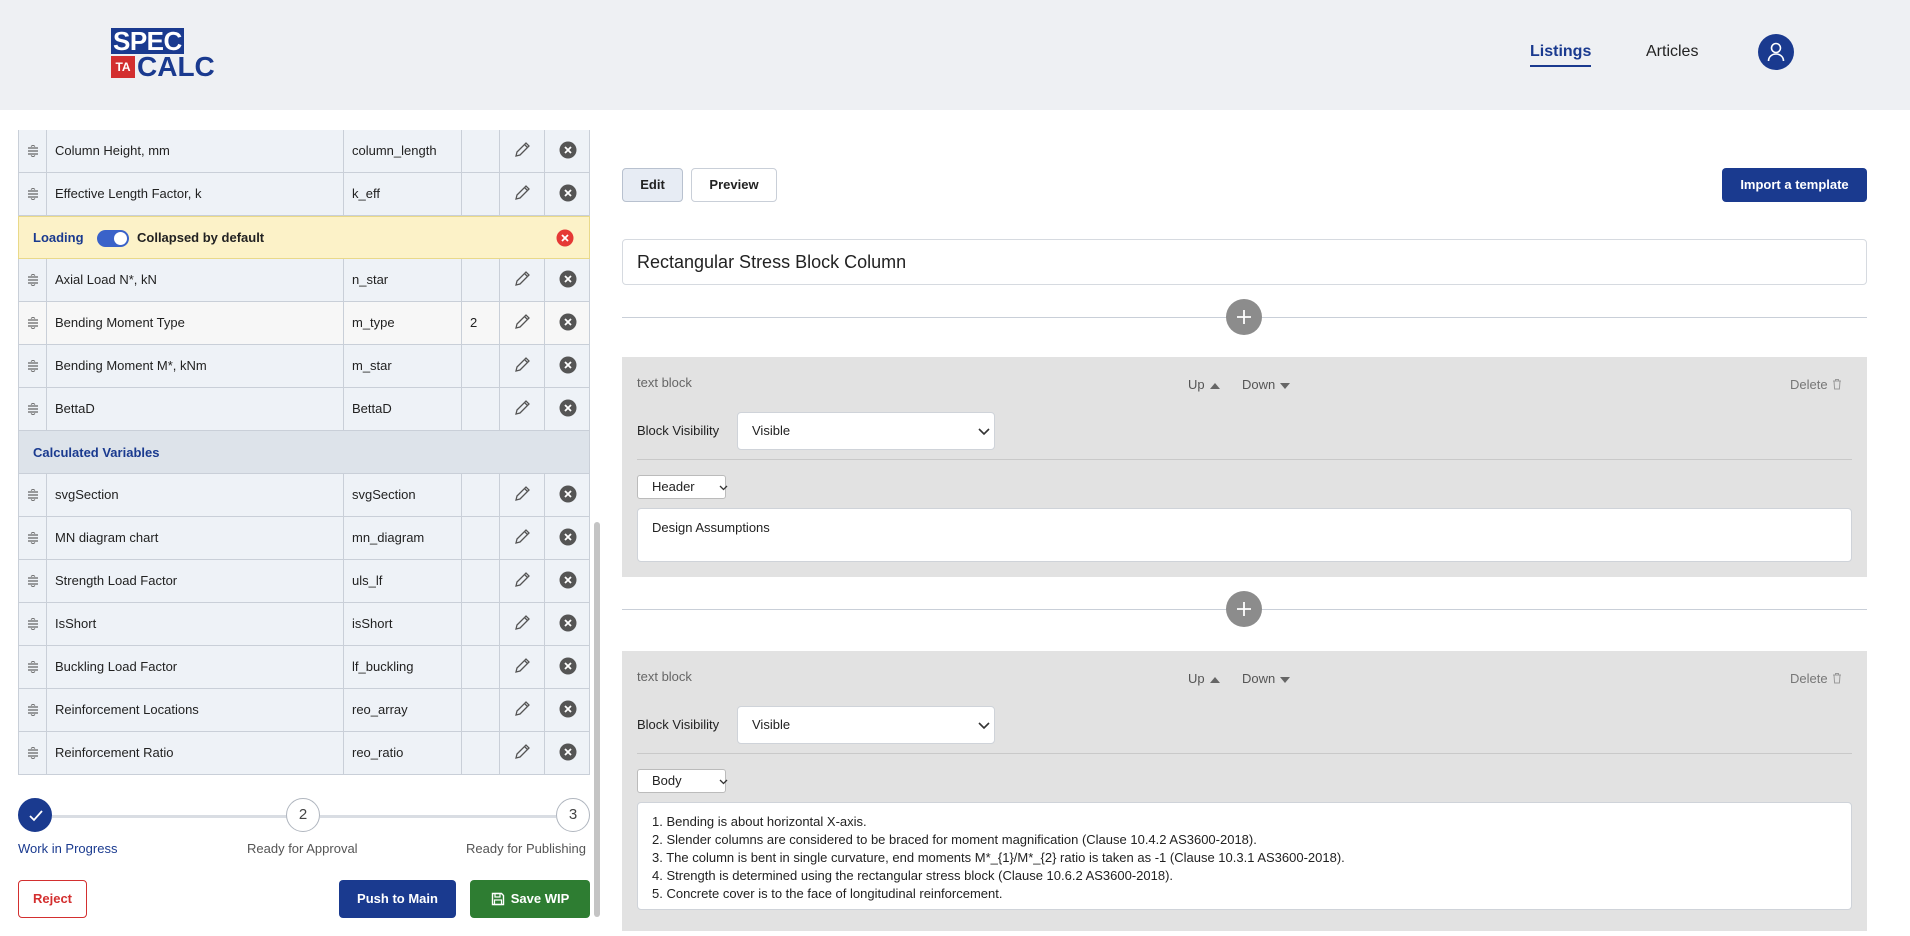 This screenshot has width=1910, height=936. I want to click on variable-row: Bending Moment Type m_type 2, so click(304, 323).